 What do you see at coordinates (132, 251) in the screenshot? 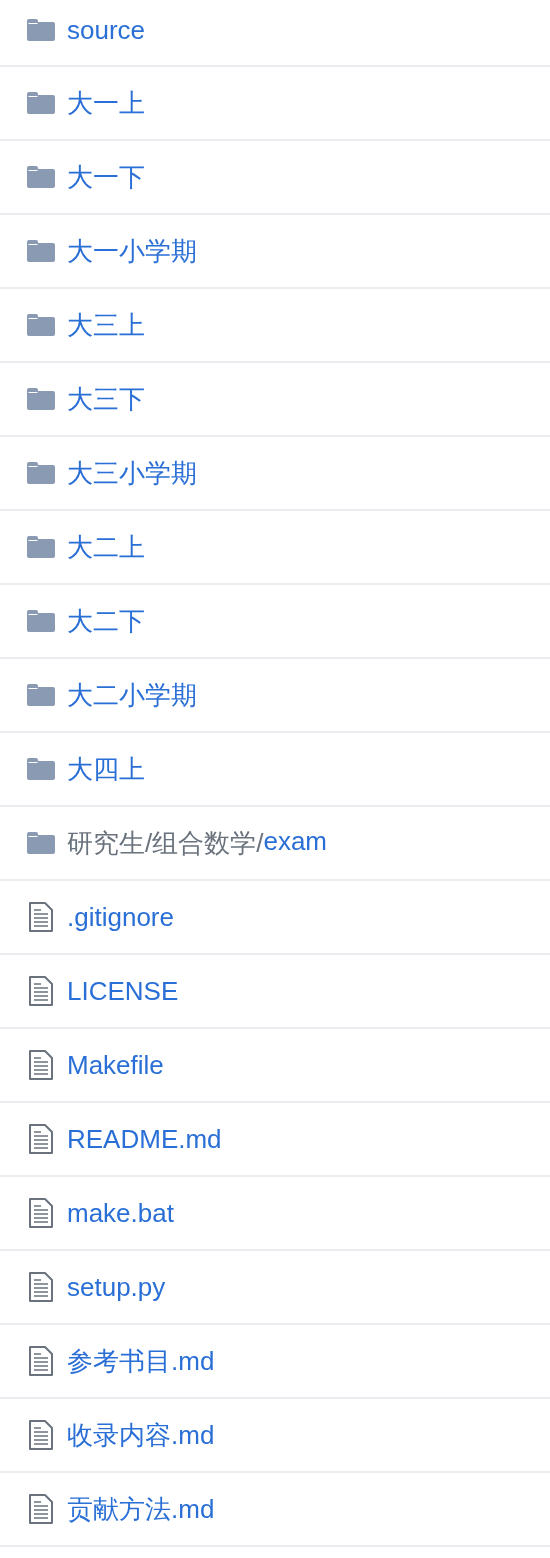
I see `folder-link: 大一小学期` at bounding box center [132, 251].